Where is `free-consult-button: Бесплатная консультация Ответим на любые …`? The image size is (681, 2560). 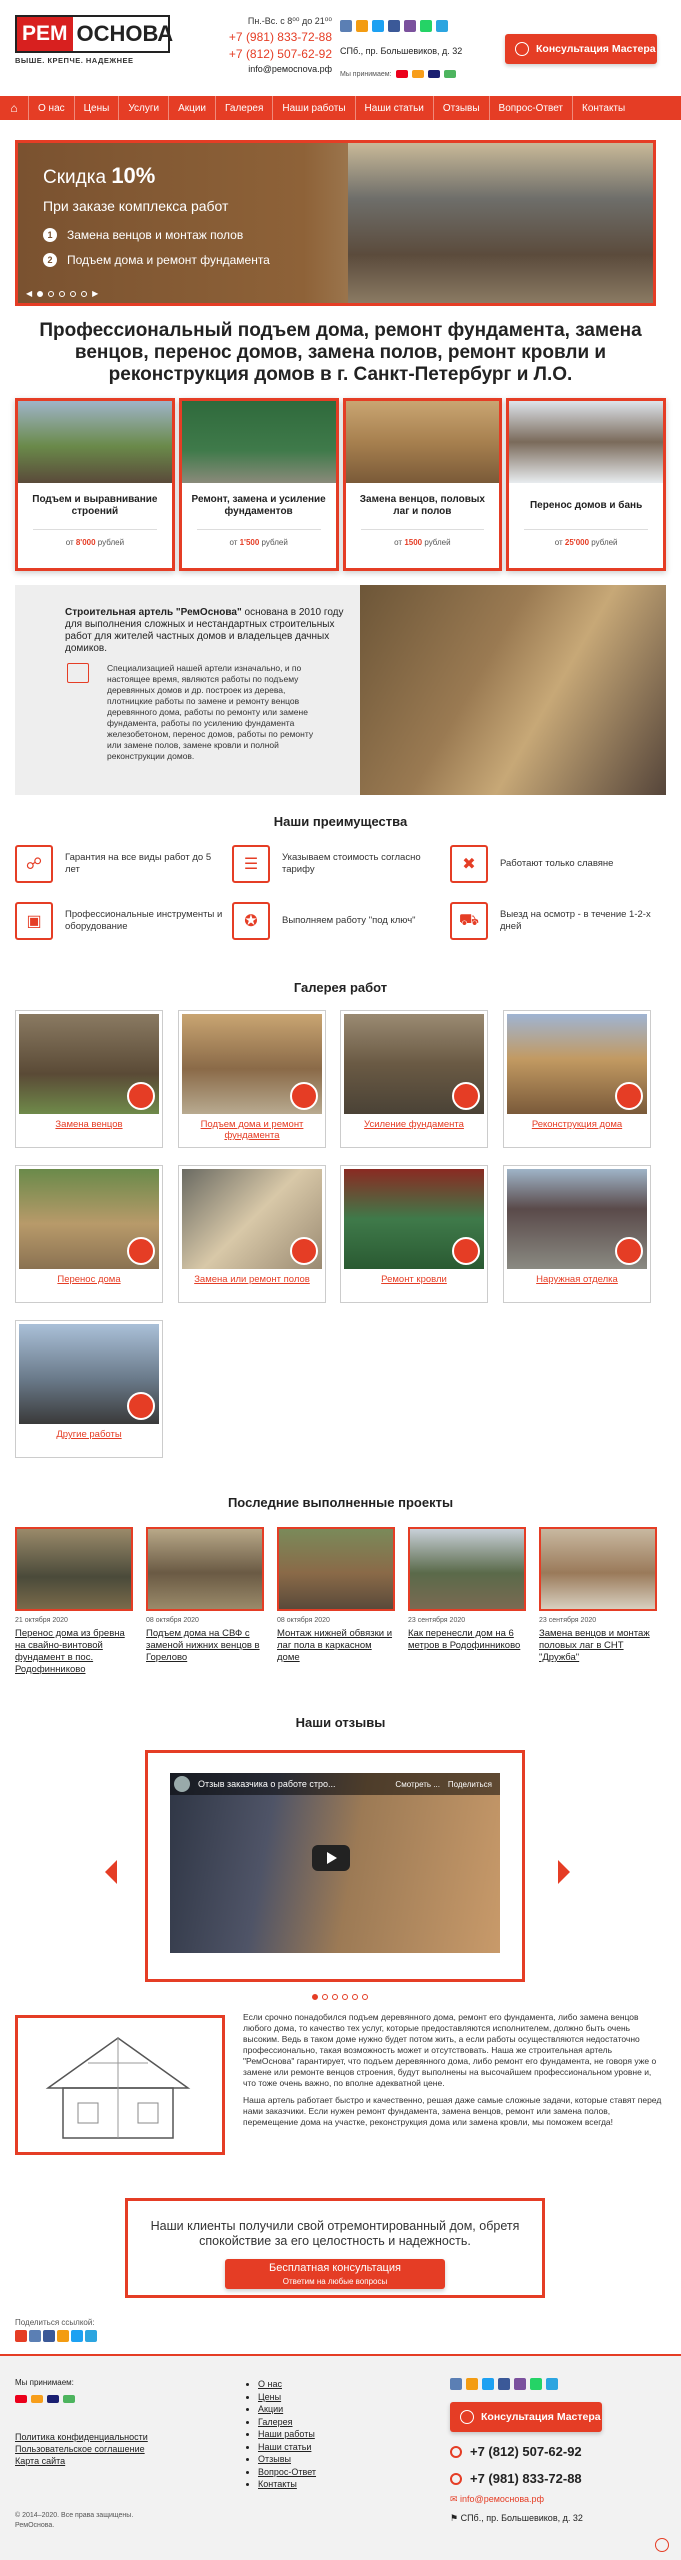 free-consult-button: Бесплатная консультация Ответим на любые … is located at coordinates (335, 2274).